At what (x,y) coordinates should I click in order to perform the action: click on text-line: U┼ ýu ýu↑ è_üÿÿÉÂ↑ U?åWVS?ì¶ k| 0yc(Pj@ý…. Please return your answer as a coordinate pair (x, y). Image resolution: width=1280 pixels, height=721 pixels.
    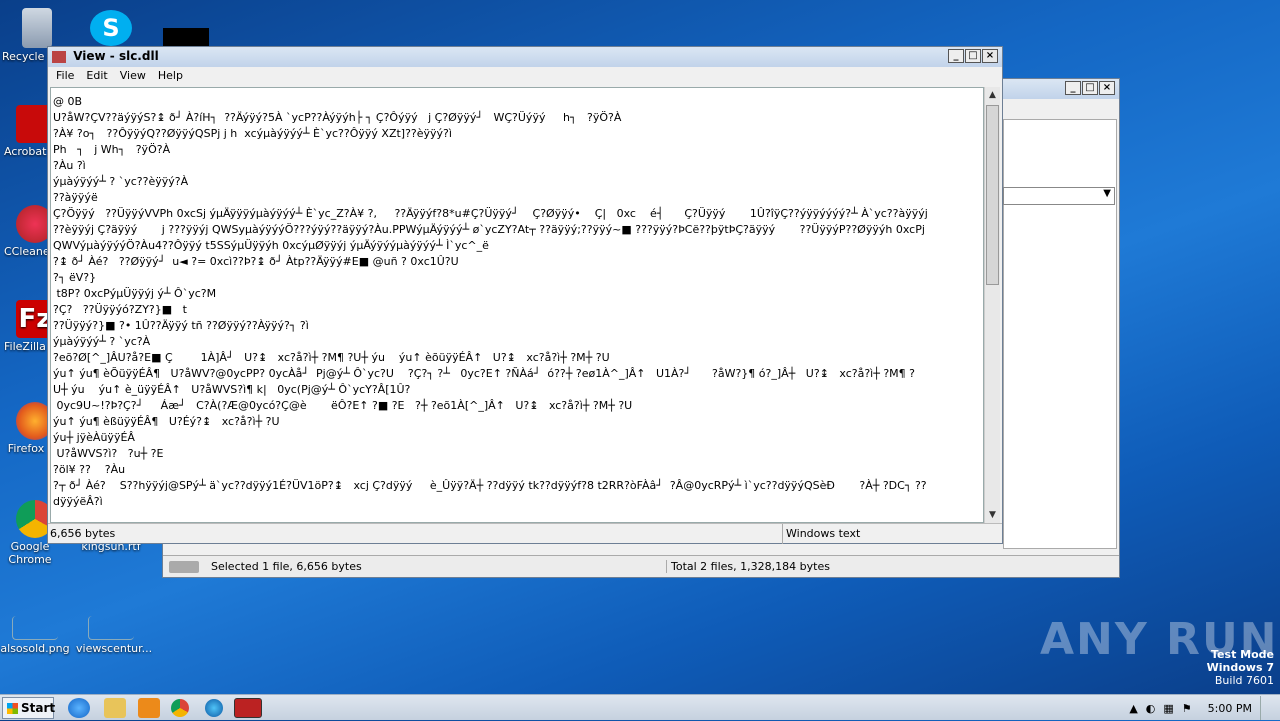
    Looking at the image, I should click on (232, 389).